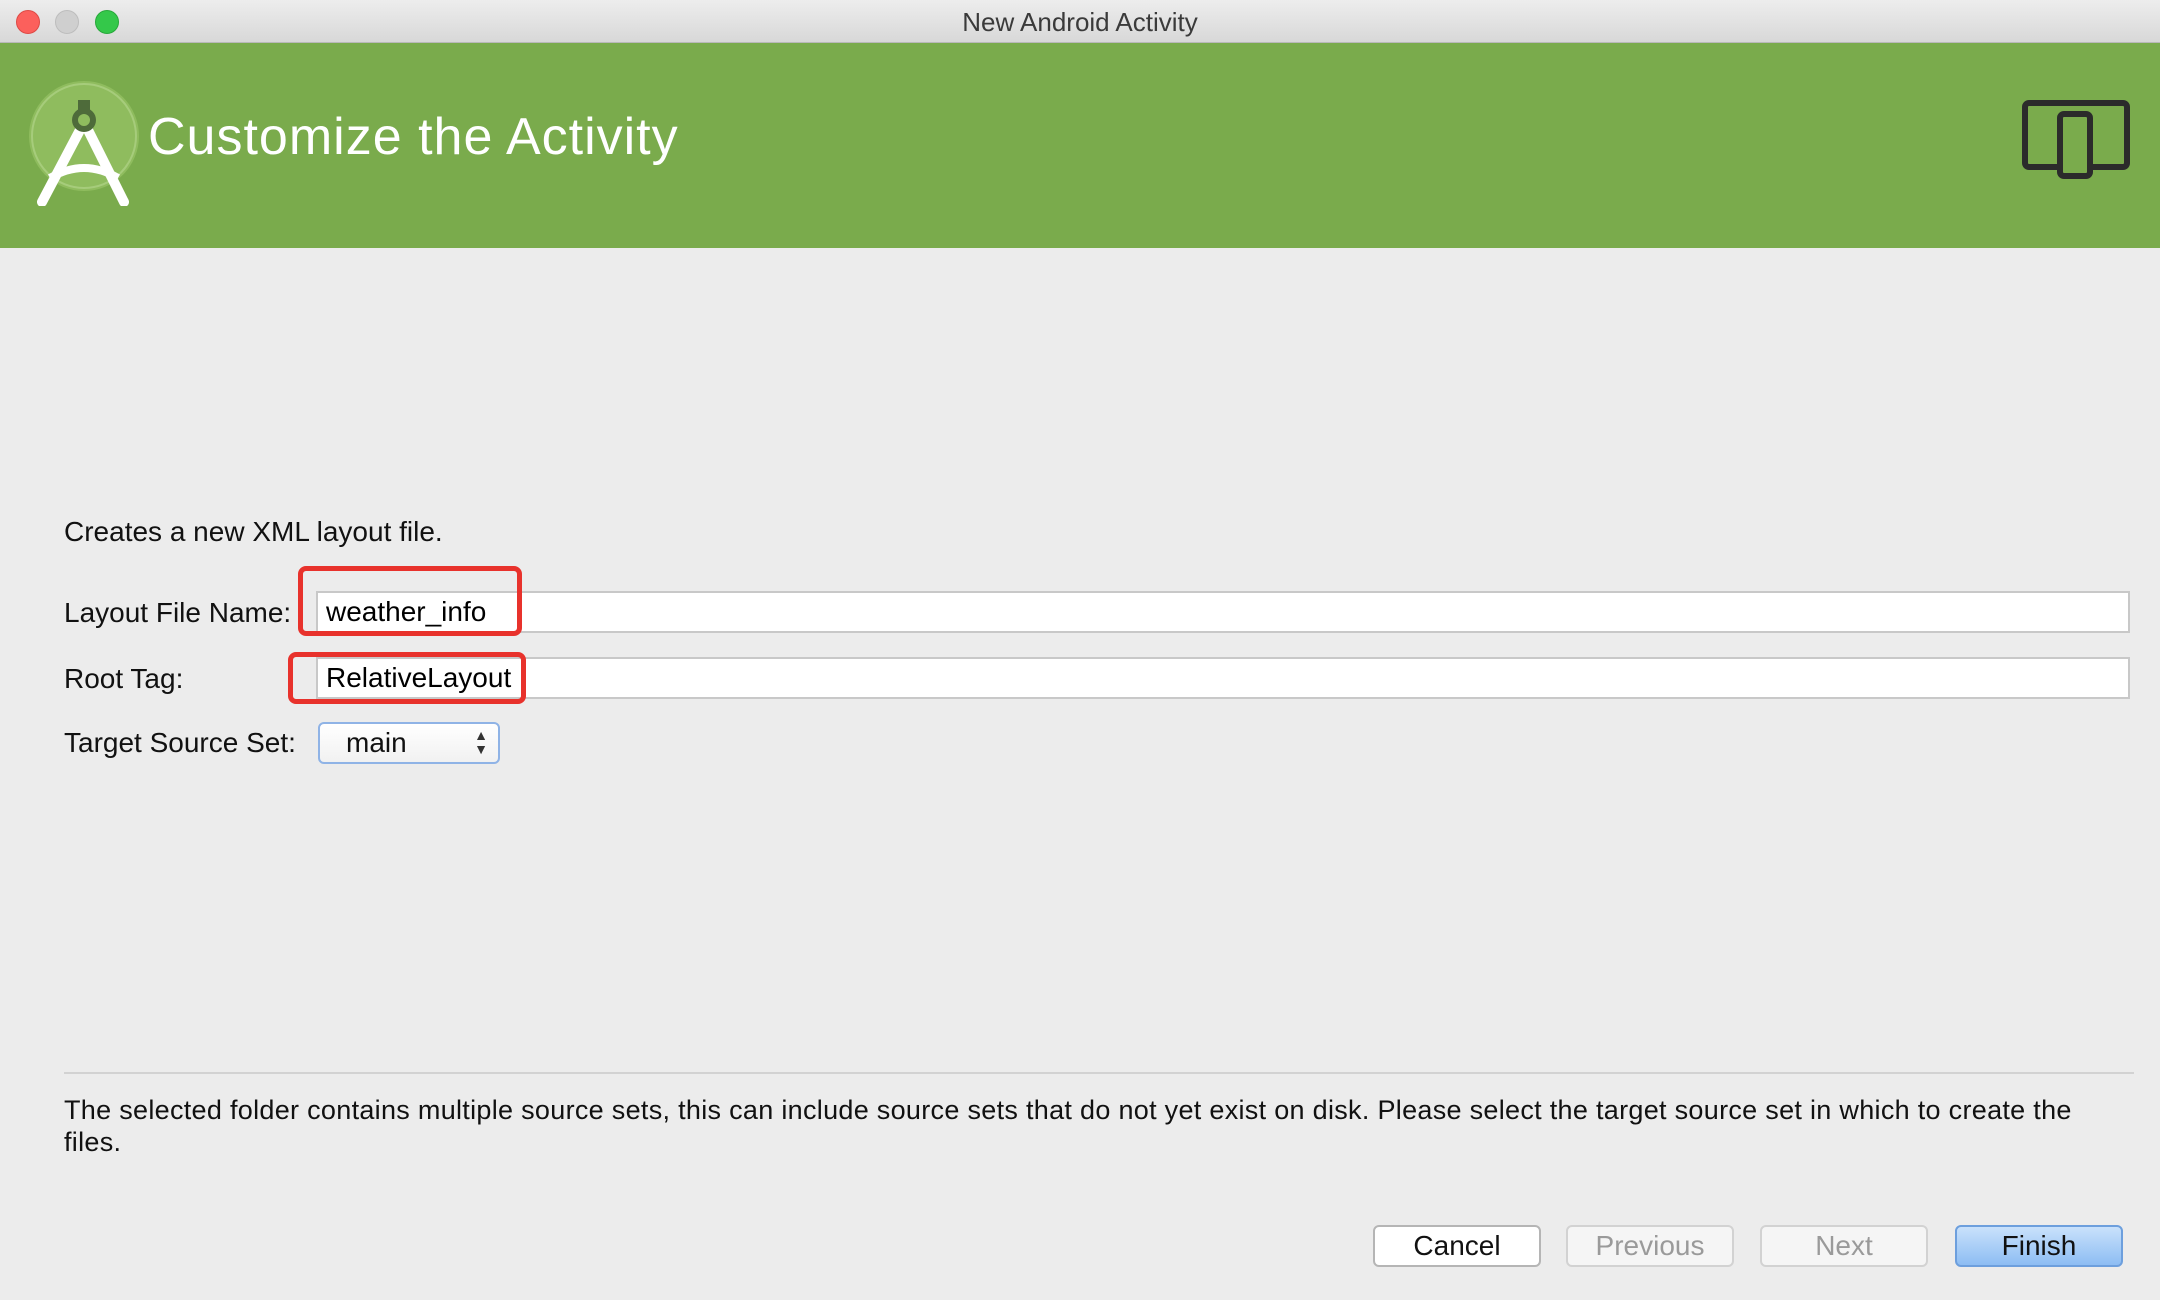  I want to click on layout-file-name-label: Layout File Name:, so click(178, 612).